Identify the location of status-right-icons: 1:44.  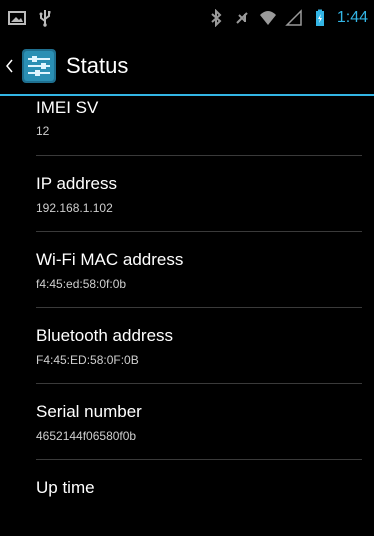
(287, 18).